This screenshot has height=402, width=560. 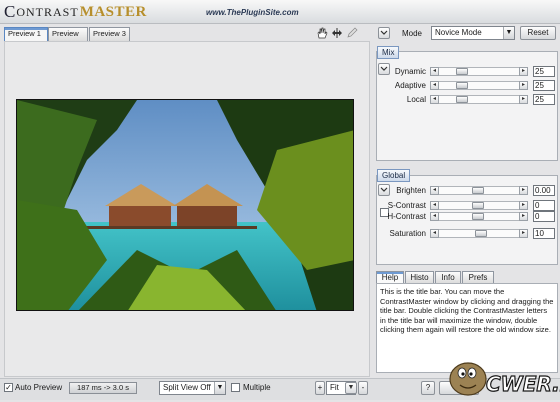 I want to click on multiple-label: Multiple, so click(x=257, y=387).